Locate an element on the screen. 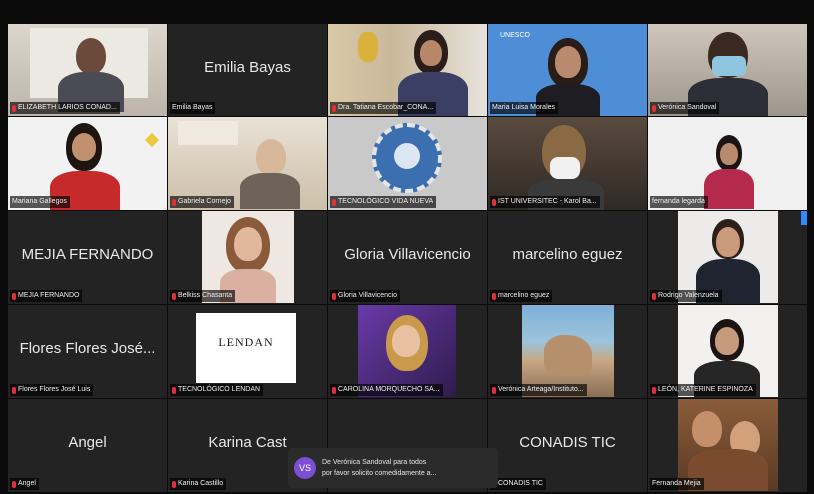  participant-tile: Fernanda Mejia is located at coordinates (727, 445).